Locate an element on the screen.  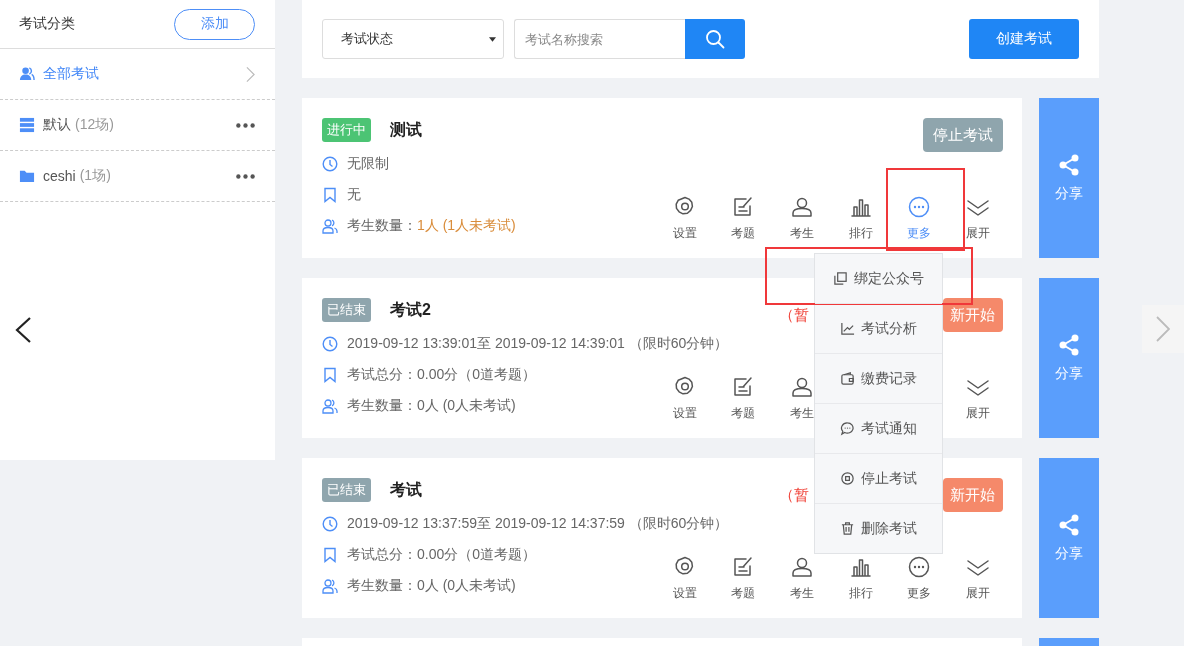
menu-item: 缴费记录 is located at coordinates (878, 378).